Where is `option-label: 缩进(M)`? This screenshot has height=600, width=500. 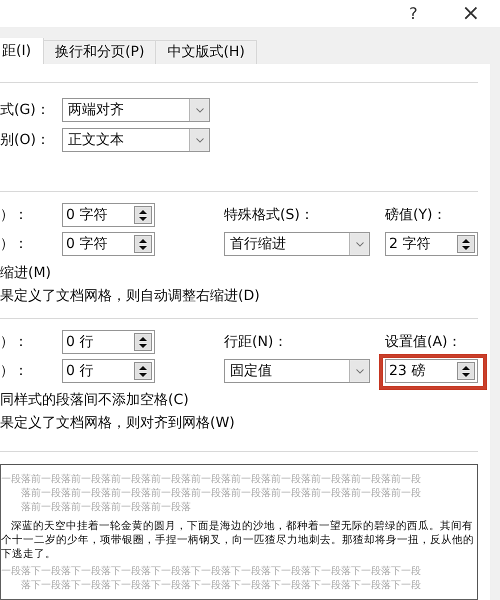
option-label: 缩进(M) is located at coordinates (239, 273).